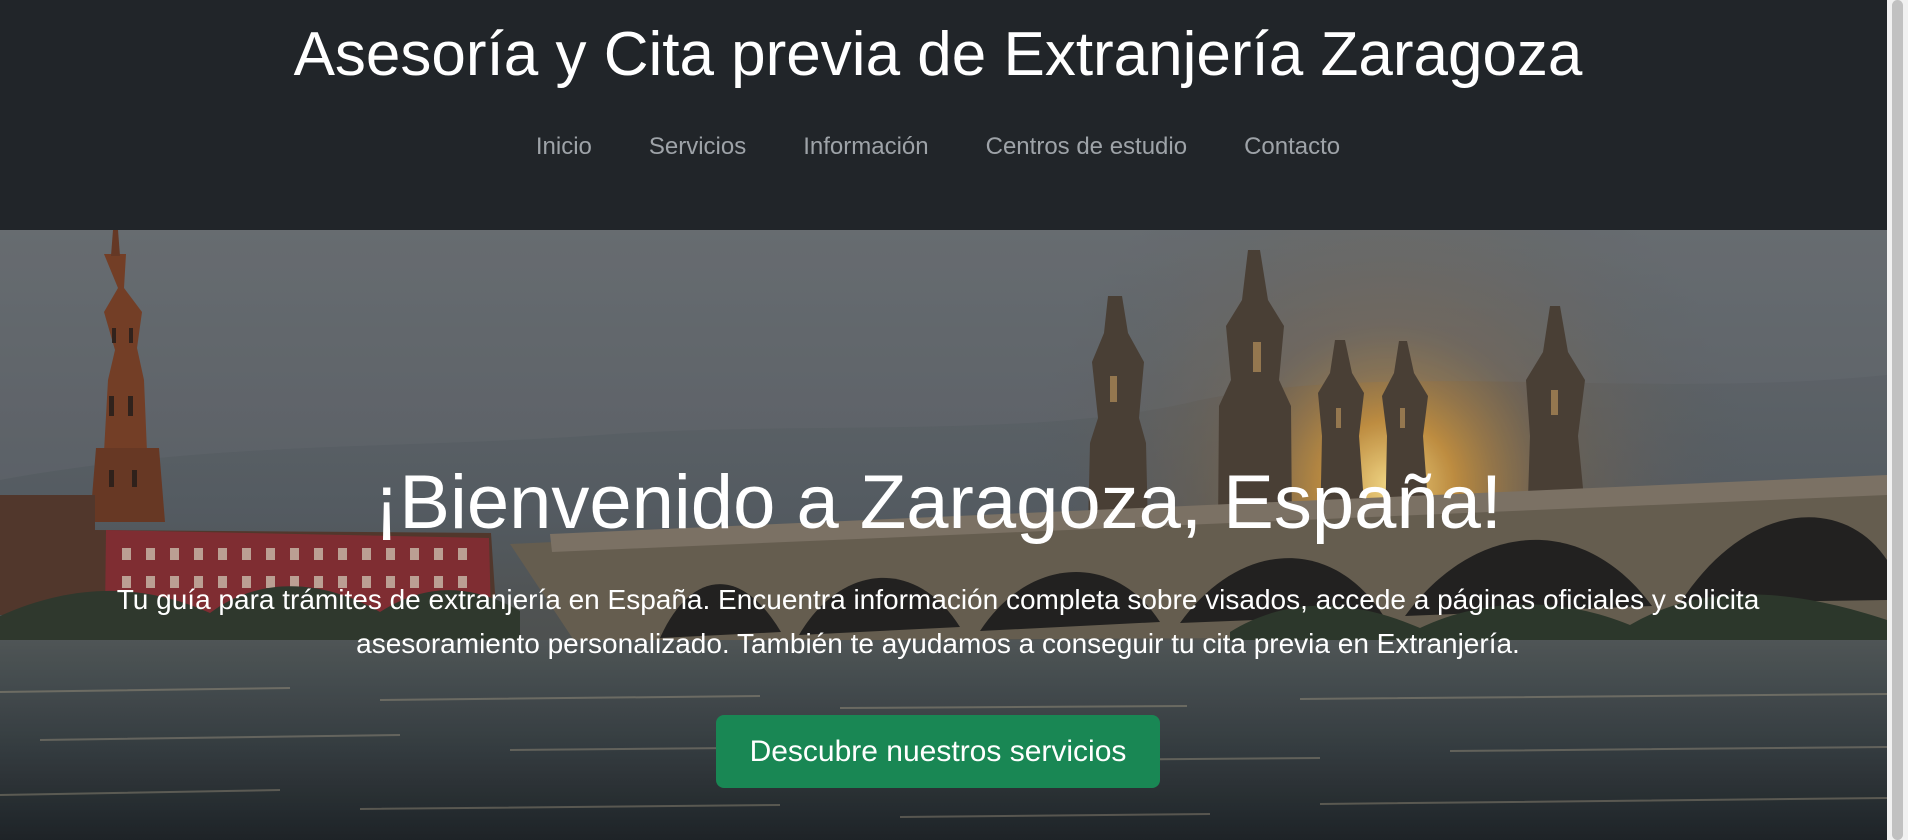 The height and width of the screenshot is (840, 1908). I want to click on nav-servicios: Servicios, so click(697, 147).